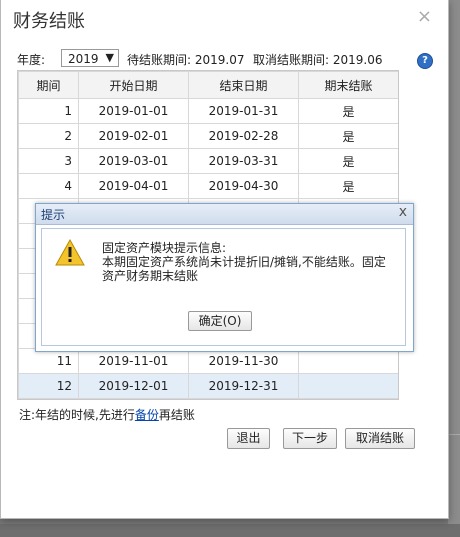  What do you see at coordinates (164, 248) in the screenshot?
I see `message-line-1: 固定资产模块提示信息:` at bounding box center [164, 248].